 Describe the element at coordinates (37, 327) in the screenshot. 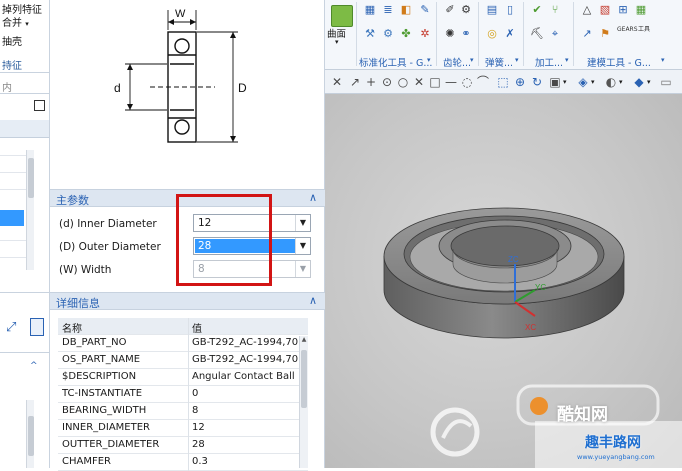

I see `document-icon` at that location.